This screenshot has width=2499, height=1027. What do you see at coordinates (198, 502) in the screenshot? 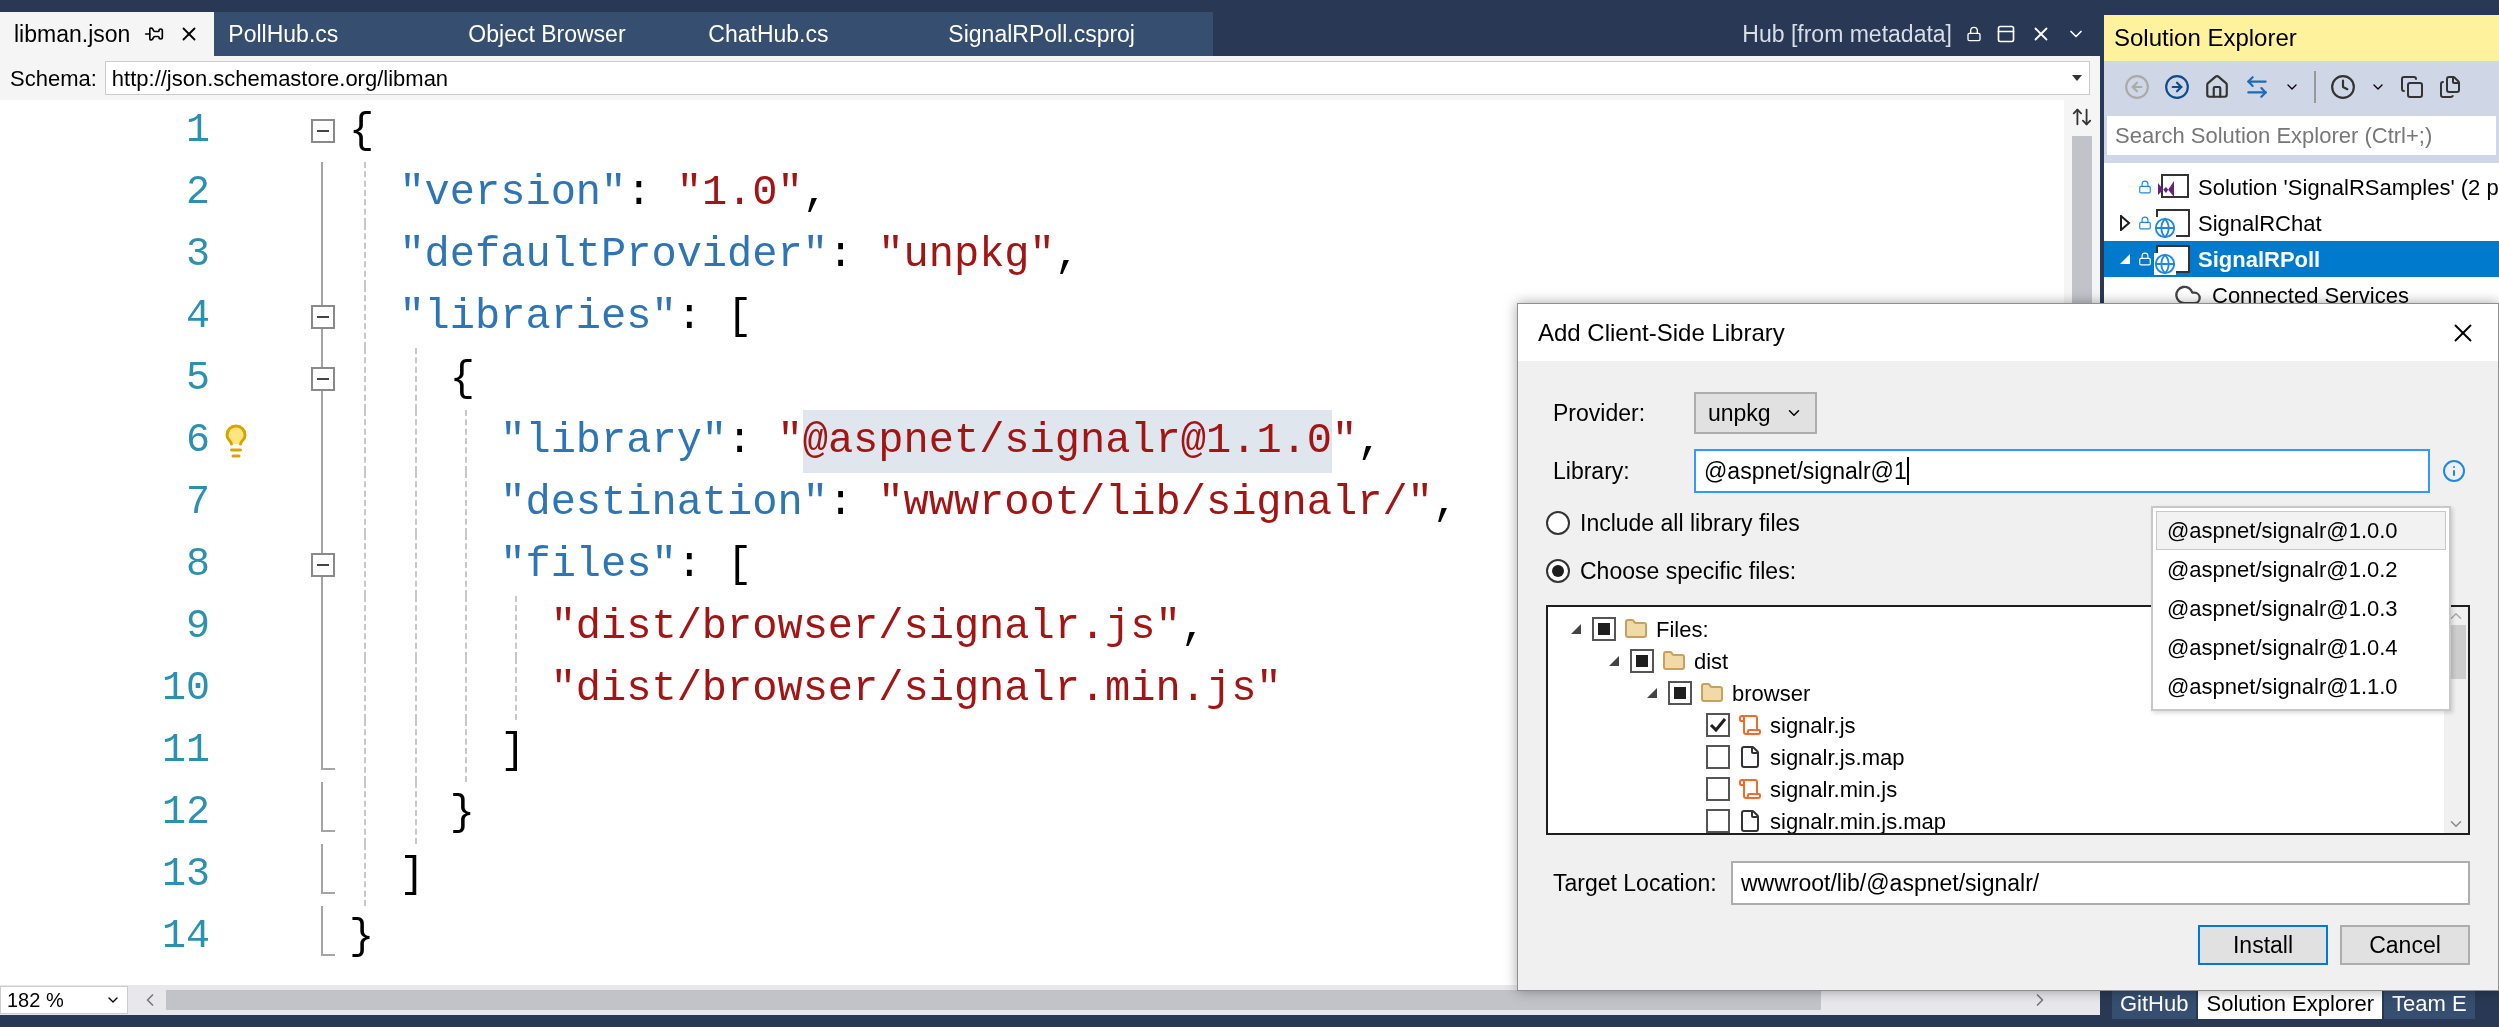
I see `line-number: 7` at bounding box center [198, 502].